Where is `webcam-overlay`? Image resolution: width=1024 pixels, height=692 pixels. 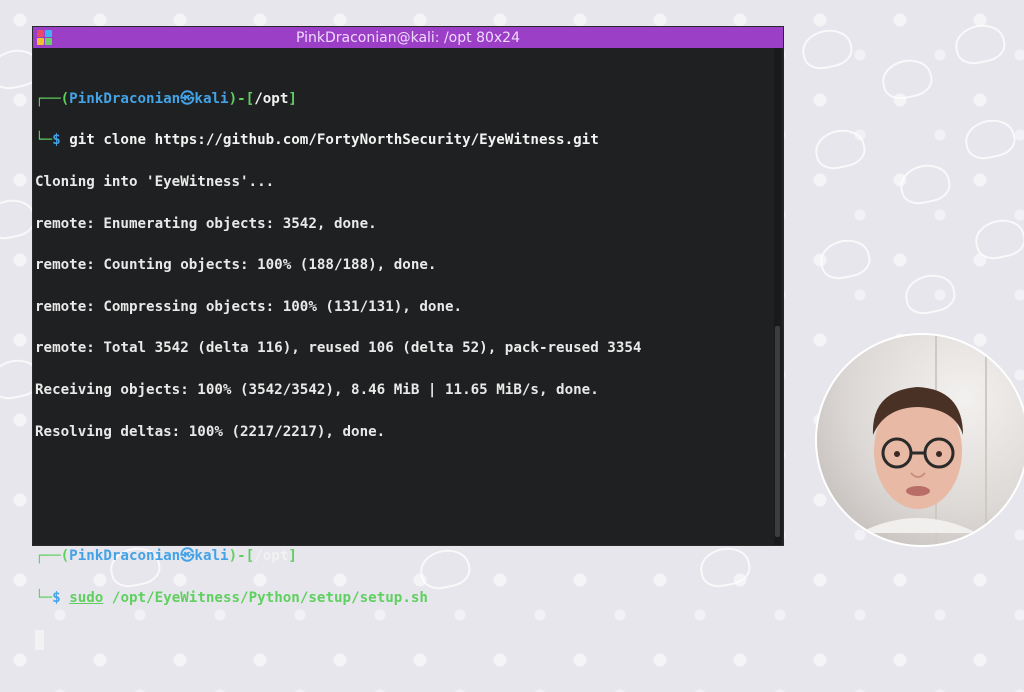 webcam-overlay is located at coordinates (920, 440).